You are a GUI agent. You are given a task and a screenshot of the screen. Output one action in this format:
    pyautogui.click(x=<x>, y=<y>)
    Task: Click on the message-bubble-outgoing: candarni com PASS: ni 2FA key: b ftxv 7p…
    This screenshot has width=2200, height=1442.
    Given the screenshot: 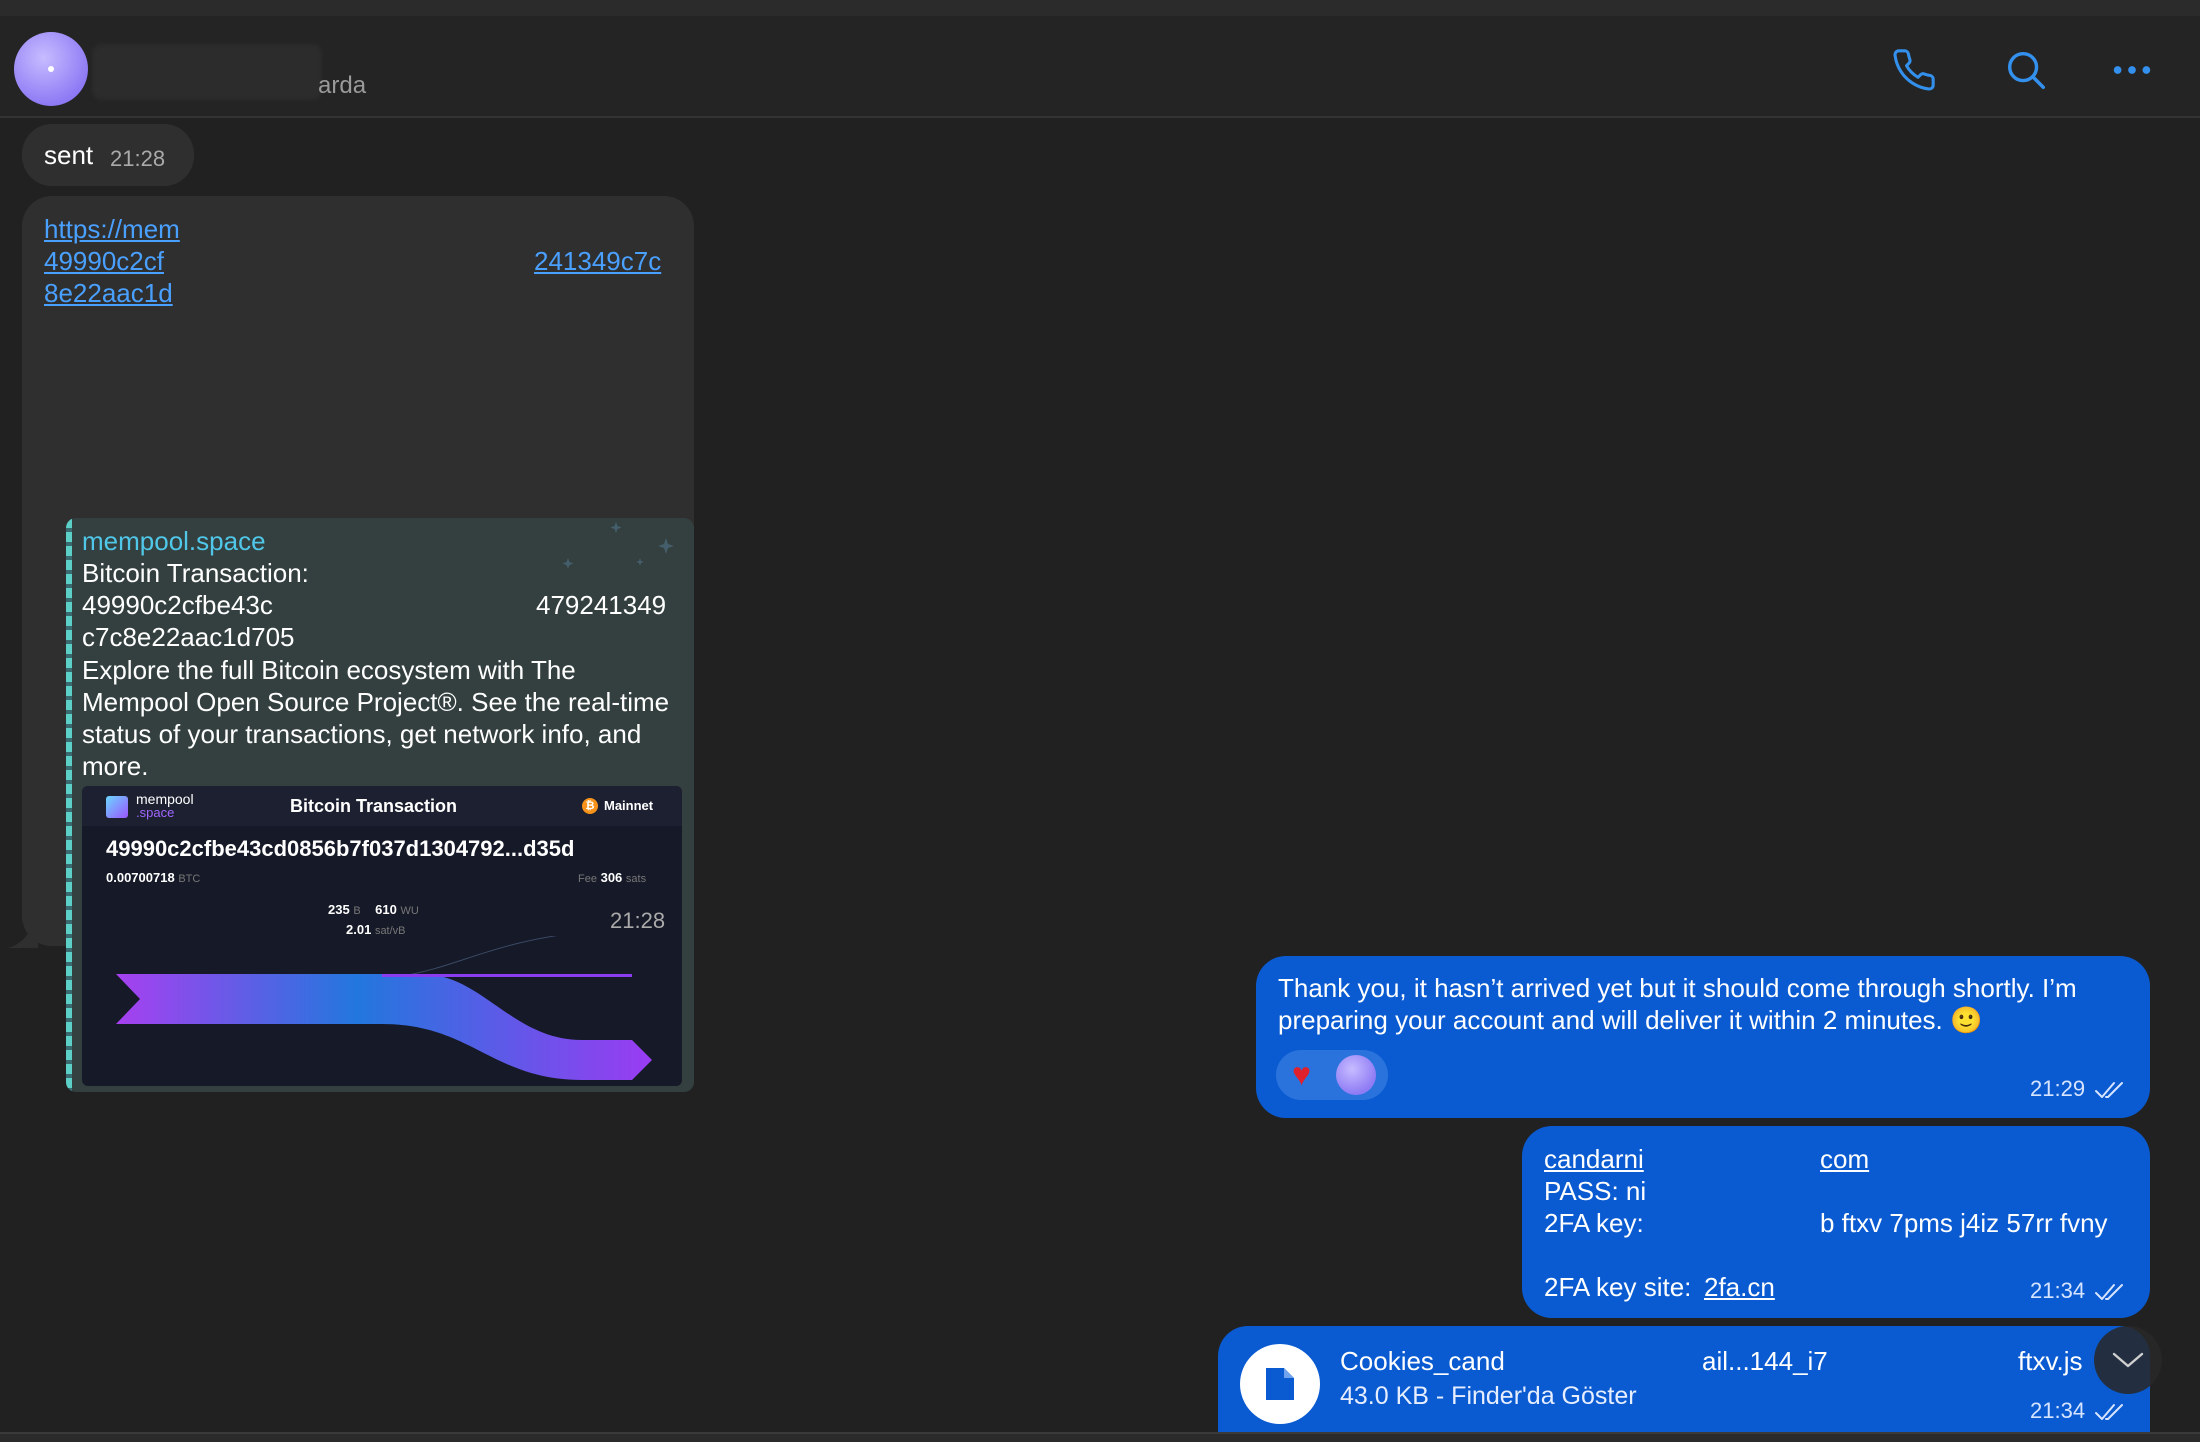 What is the action you would take?
    pyautogui.click(x=1836, y=1222)
    